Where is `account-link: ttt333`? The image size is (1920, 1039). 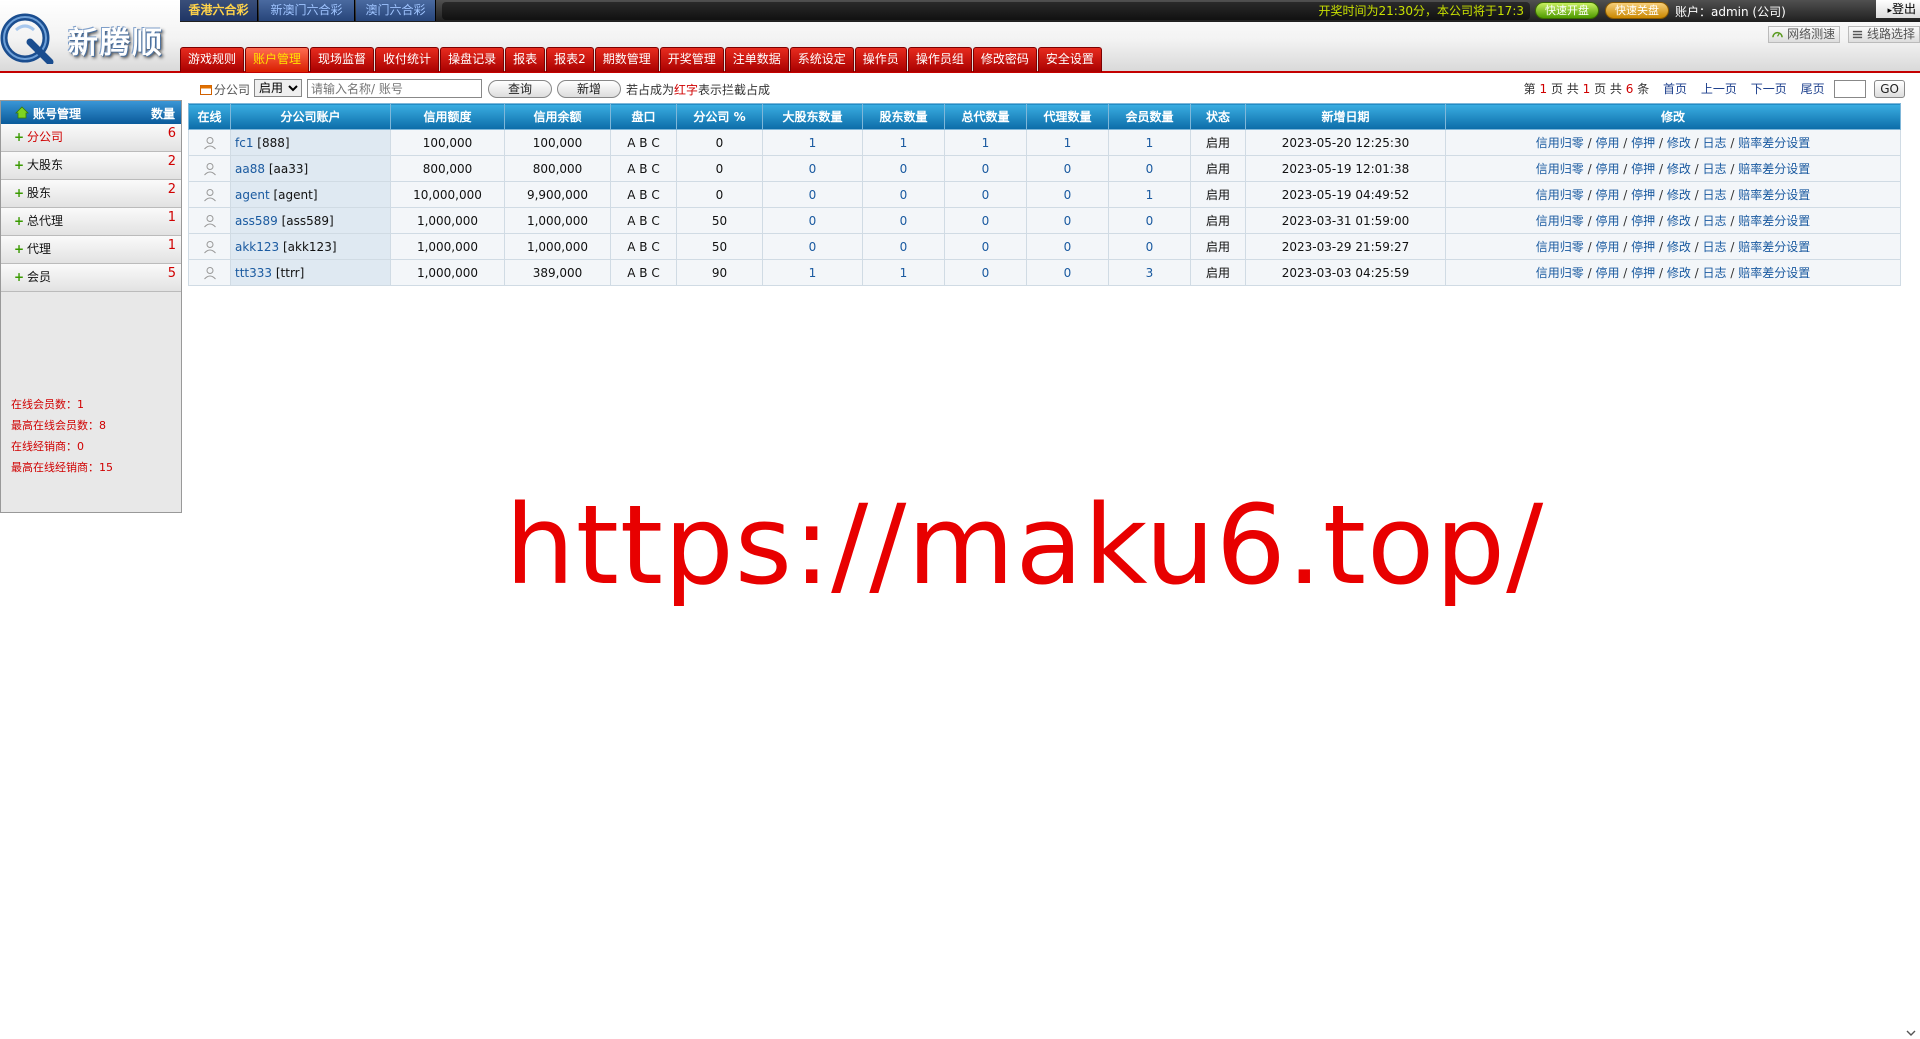
account-link: ttt333 is located at coordinates (253, 273).